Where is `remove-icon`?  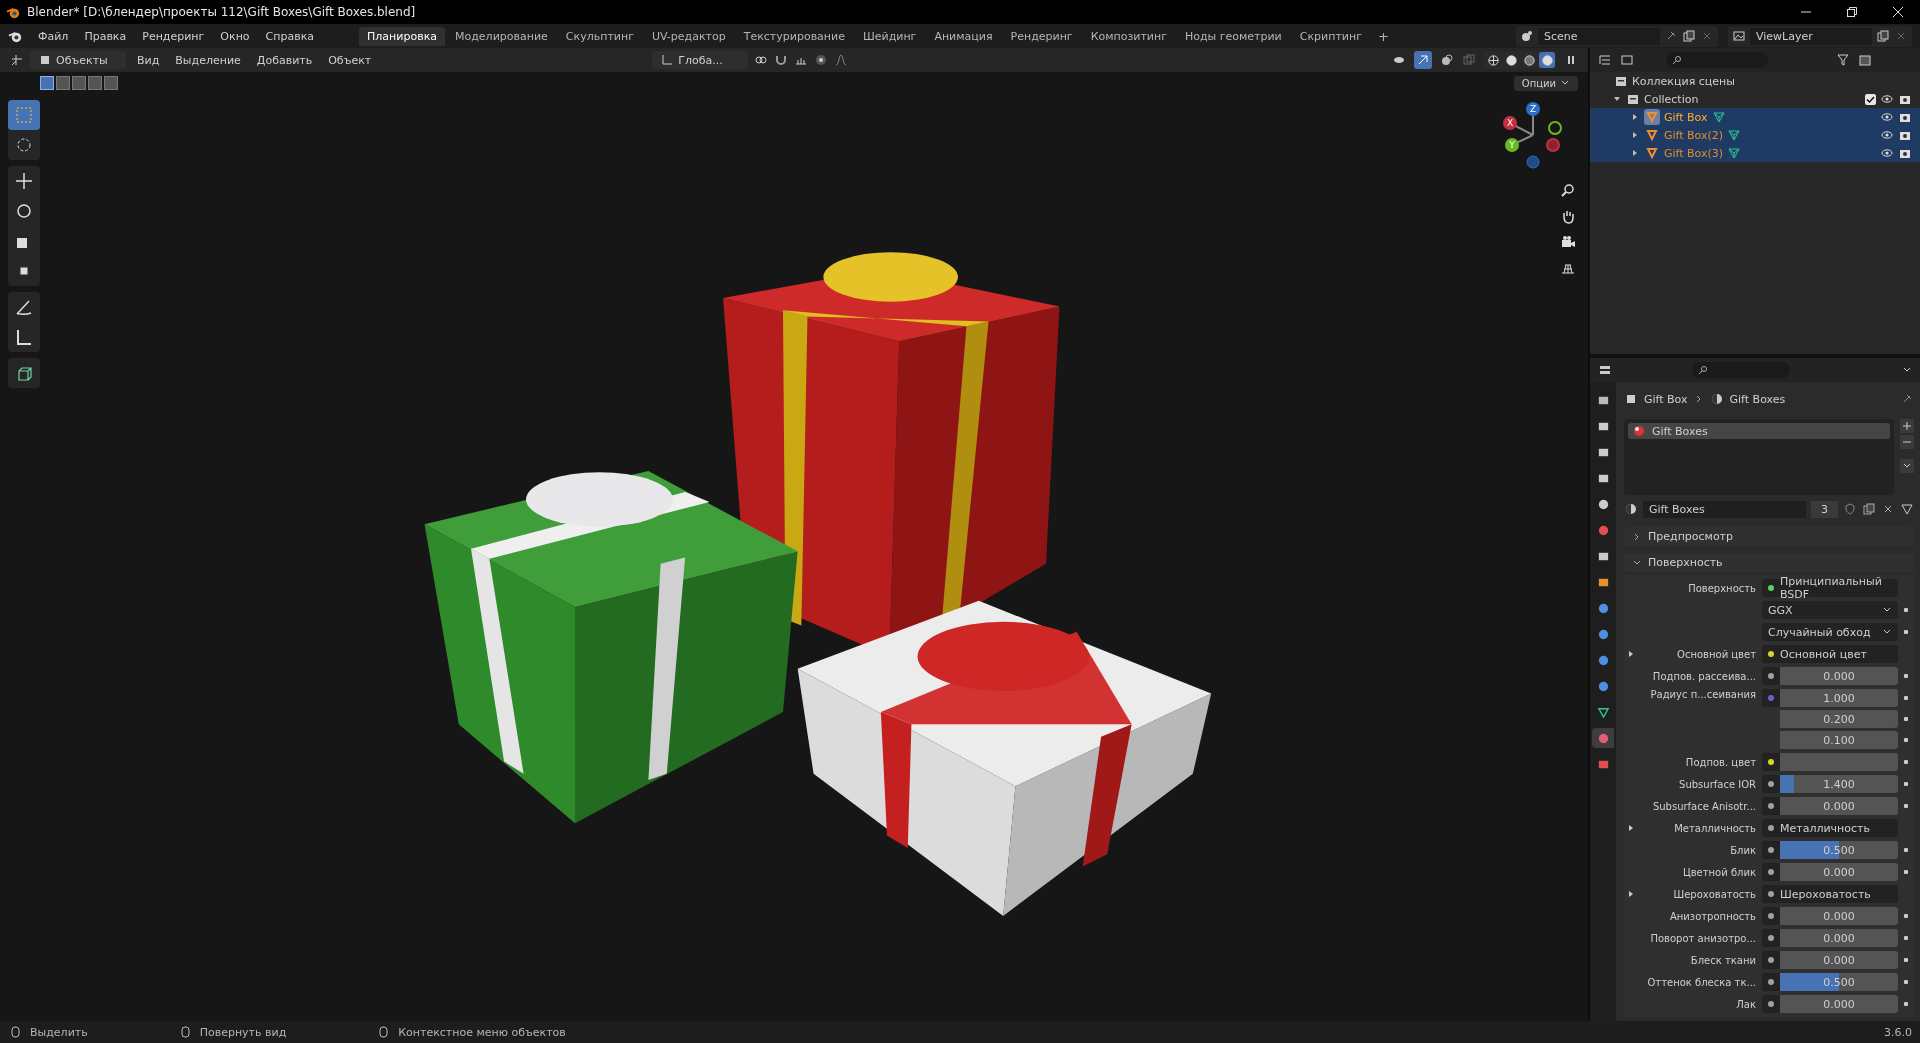 remove-icon is located at coordinates (1907, 442).